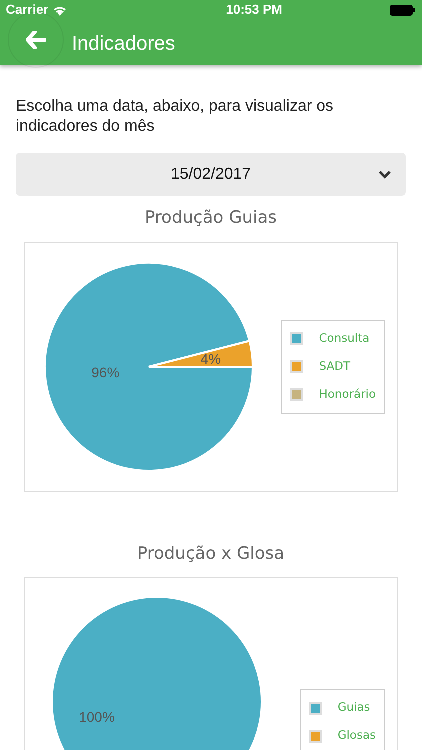 This screenshot has width=422, height=750. Describe the element at coordinates (335, 366) in the screenshot. I see `legend-label: SADT` at that location.